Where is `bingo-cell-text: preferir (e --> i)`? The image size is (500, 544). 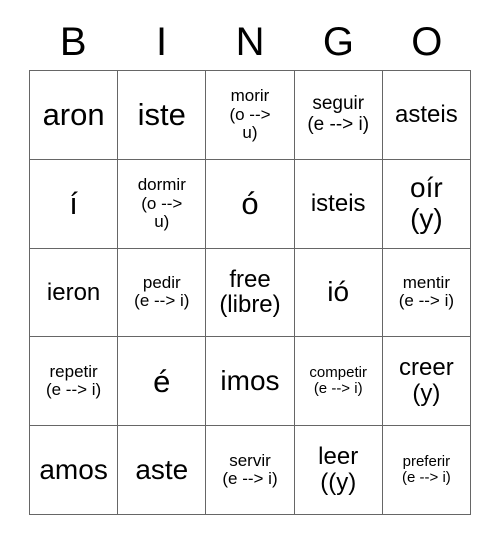
bingo-cell-text: preferir (e --> i) is located at coordinates (426, 469).